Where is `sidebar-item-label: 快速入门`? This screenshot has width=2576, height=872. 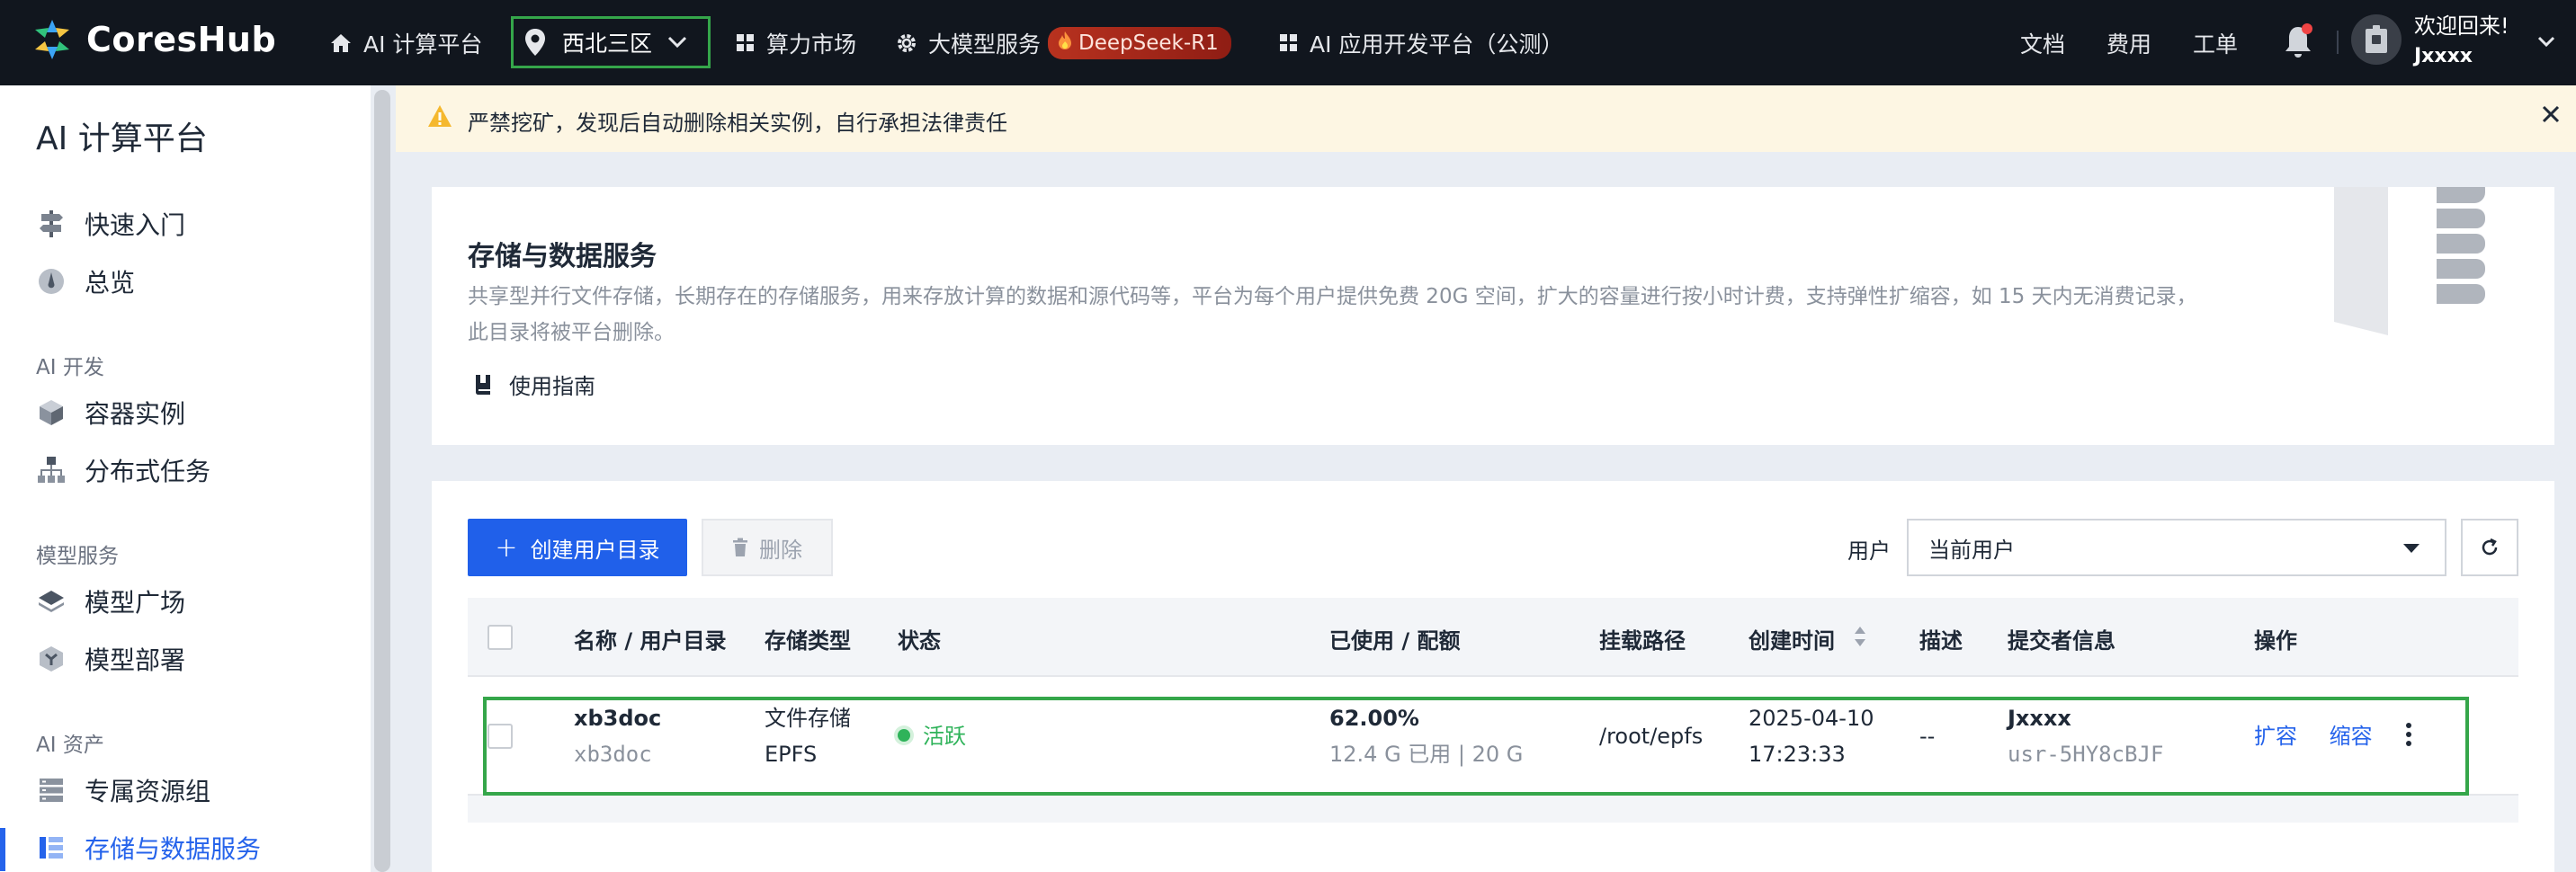 sidebar-item-label: 快速入门 is located at coordinates (135, 225).